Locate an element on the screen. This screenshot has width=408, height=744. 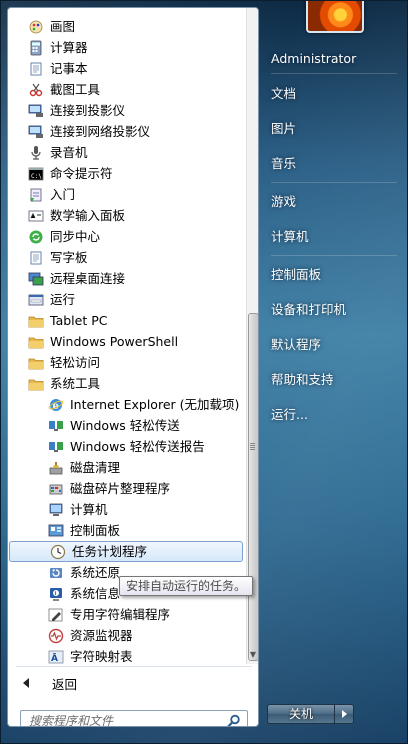
right-menu-item: 游戏 is located at coordinates (336, 202).